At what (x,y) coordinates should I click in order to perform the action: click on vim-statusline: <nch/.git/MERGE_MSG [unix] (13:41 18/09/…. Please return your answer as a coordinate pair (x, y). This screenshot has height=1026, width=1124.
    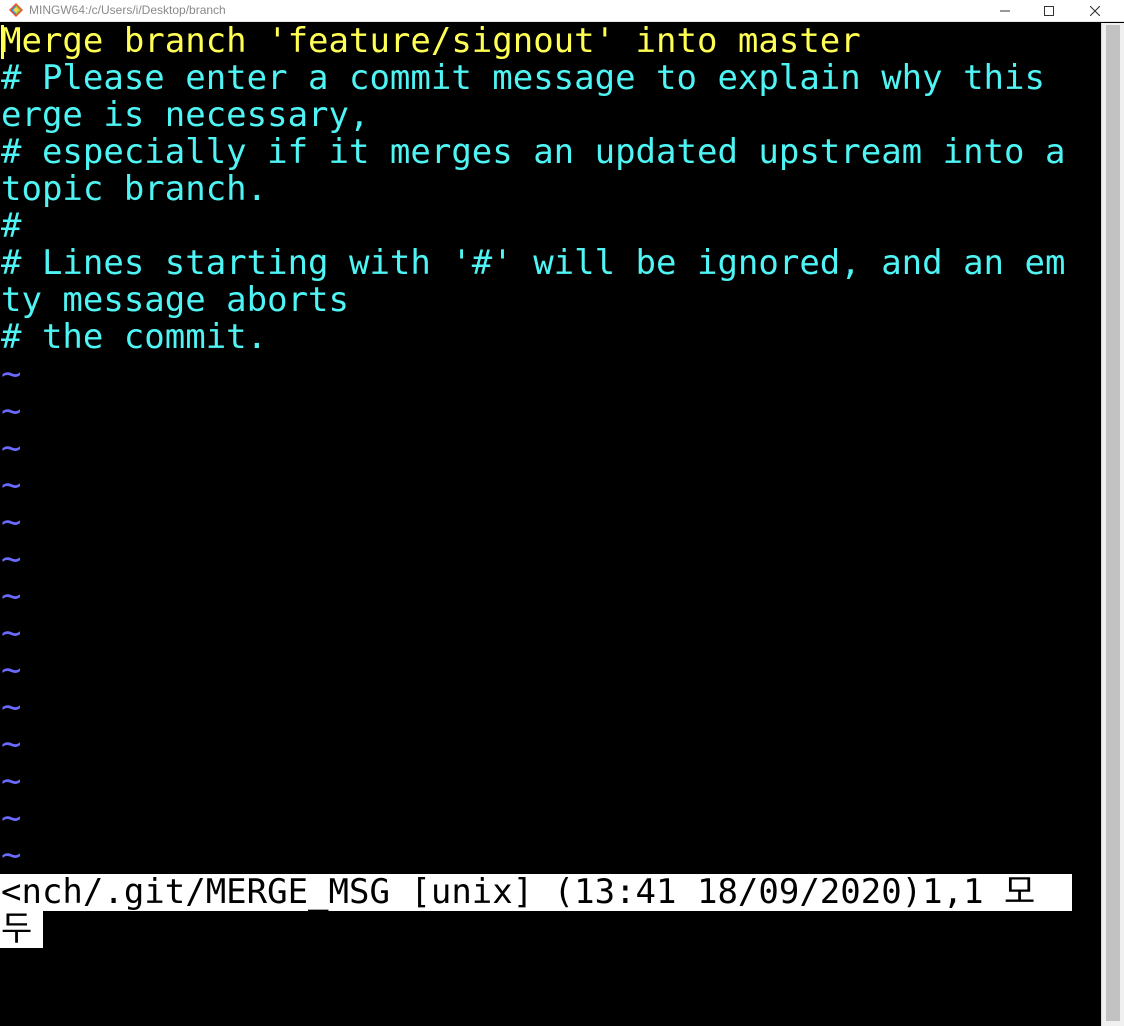
    Looking at the image, I should click on (536, 892).